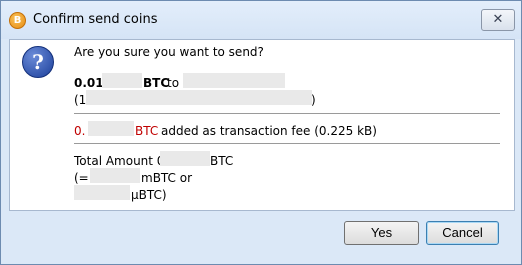 This screenshot has width=522, height=265. Describe the element at coordinates (121, 161) in the screenshot. I see `total-amount-label: Total Amount 0.` at that location.